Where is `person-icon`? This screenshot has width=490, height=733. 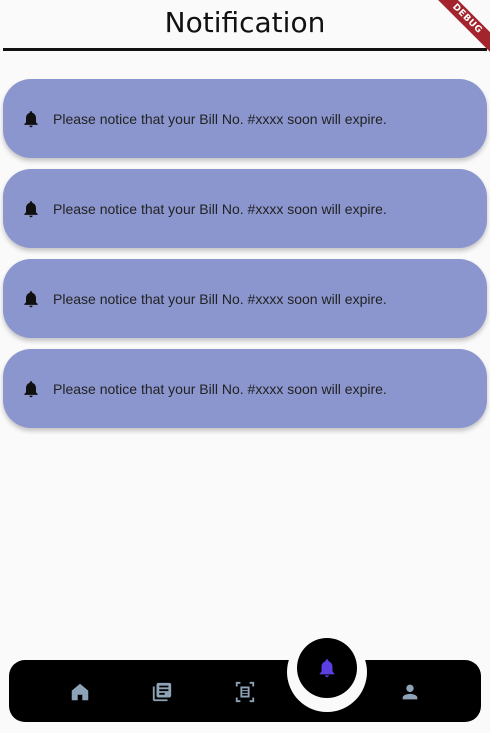
person-icon is located at coordinates (410, 692).